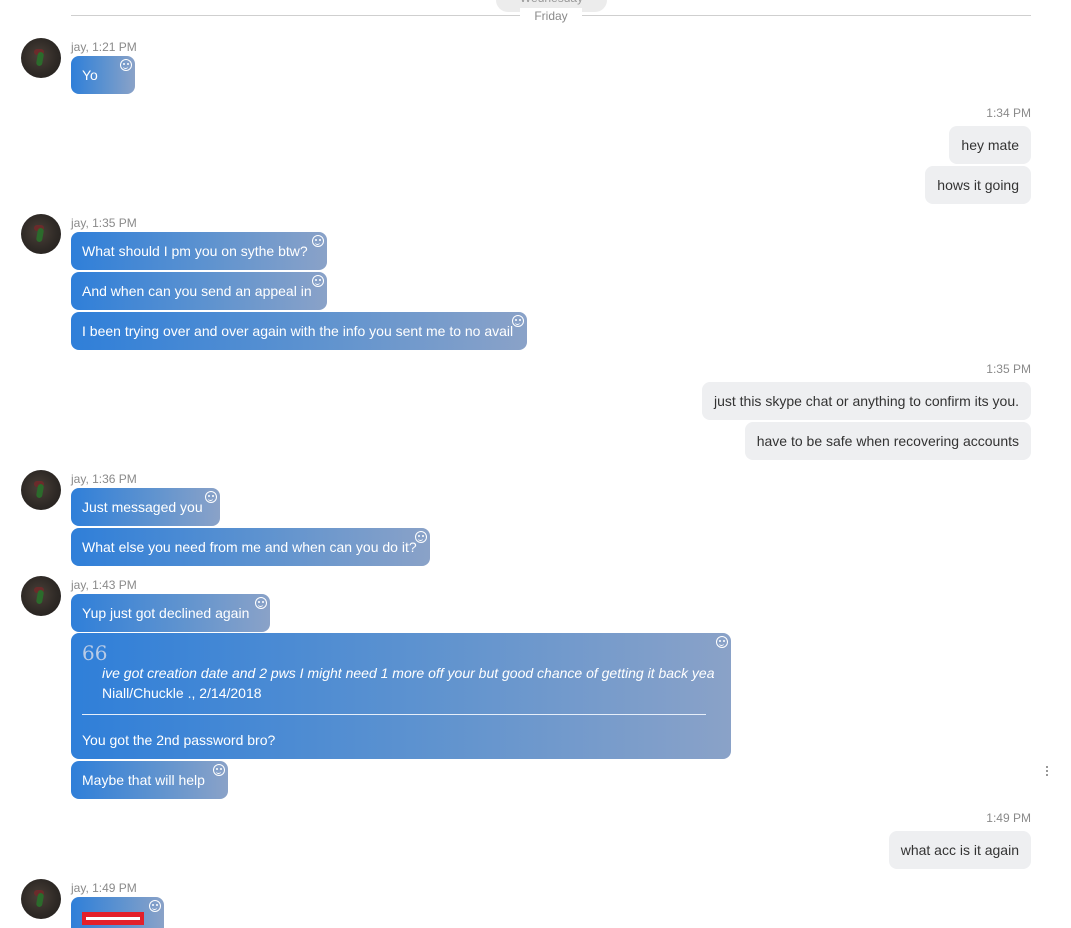 This screenshot has height=928, width=1071. Describe the element at coordinates (103, 75) in the screenshot. I see `message-bubble-incoming: Yo` at that location.